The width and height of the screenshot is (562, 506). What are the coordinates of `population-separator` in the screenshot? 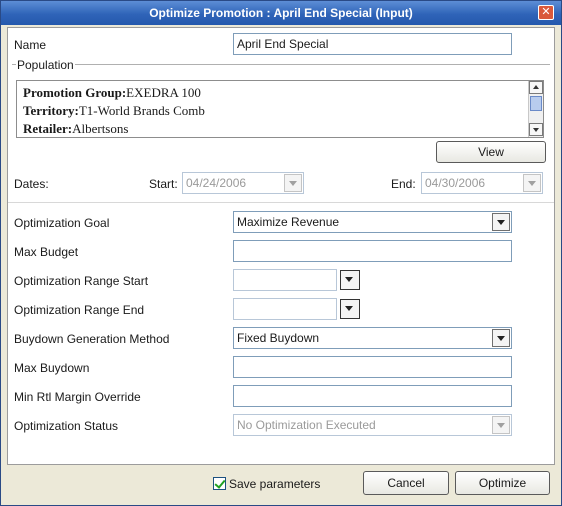 It's located at (281, 64).